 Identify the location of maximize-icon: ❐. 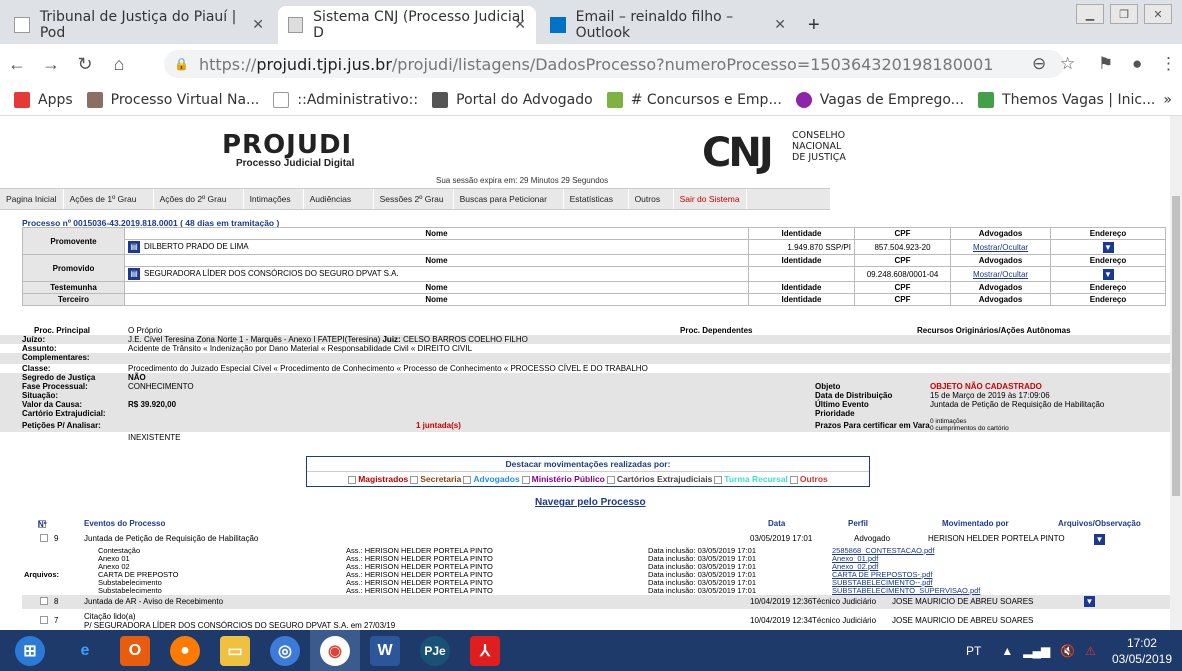
(1124, 14).